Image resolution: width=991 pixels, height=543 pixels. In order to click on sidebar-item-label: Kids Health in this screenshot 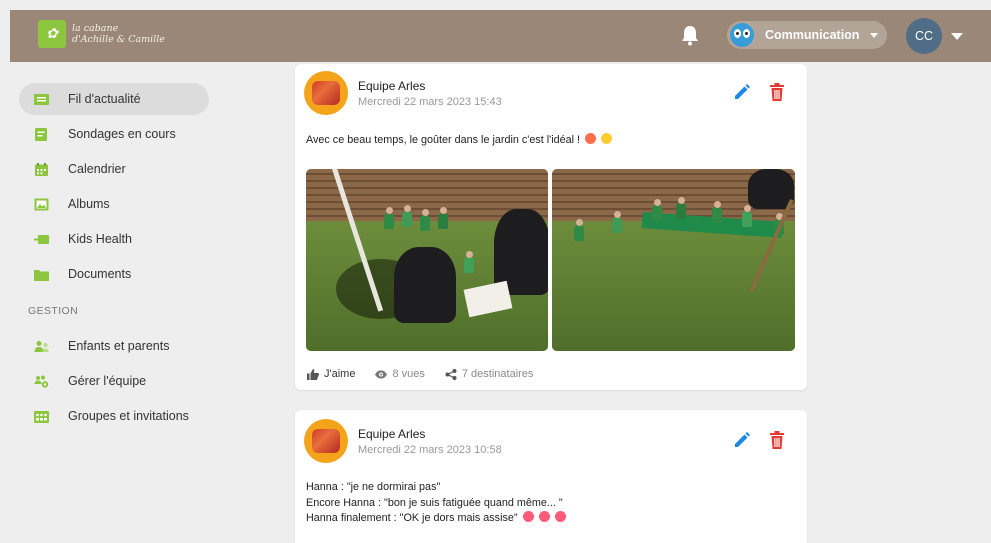, I will do `click(100, 239)`.